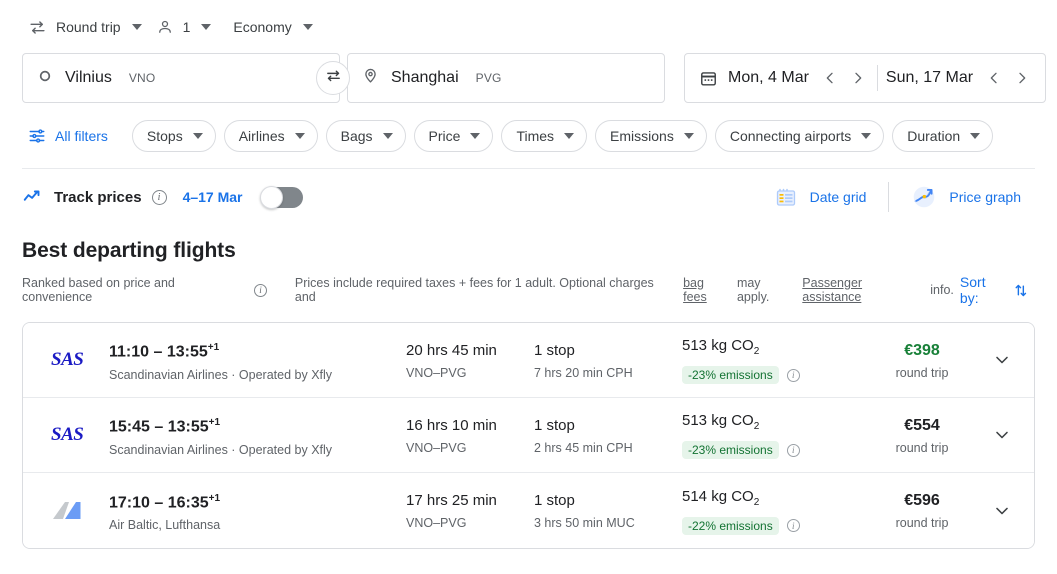  I want to click on person-icon, so click(165, 27).